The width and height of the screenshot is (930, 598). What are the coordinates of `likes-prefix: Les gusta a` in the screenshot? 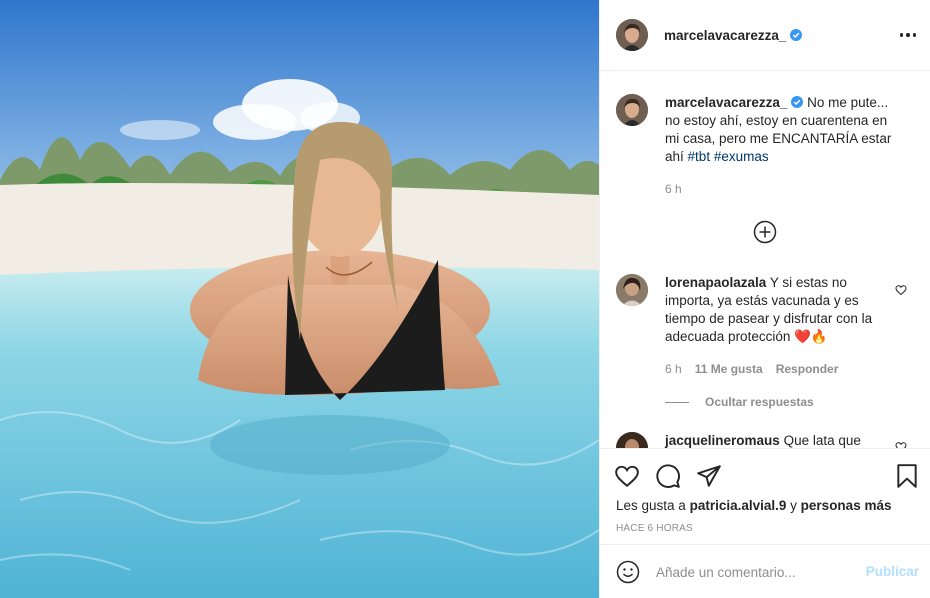 It's located at (651, 505).